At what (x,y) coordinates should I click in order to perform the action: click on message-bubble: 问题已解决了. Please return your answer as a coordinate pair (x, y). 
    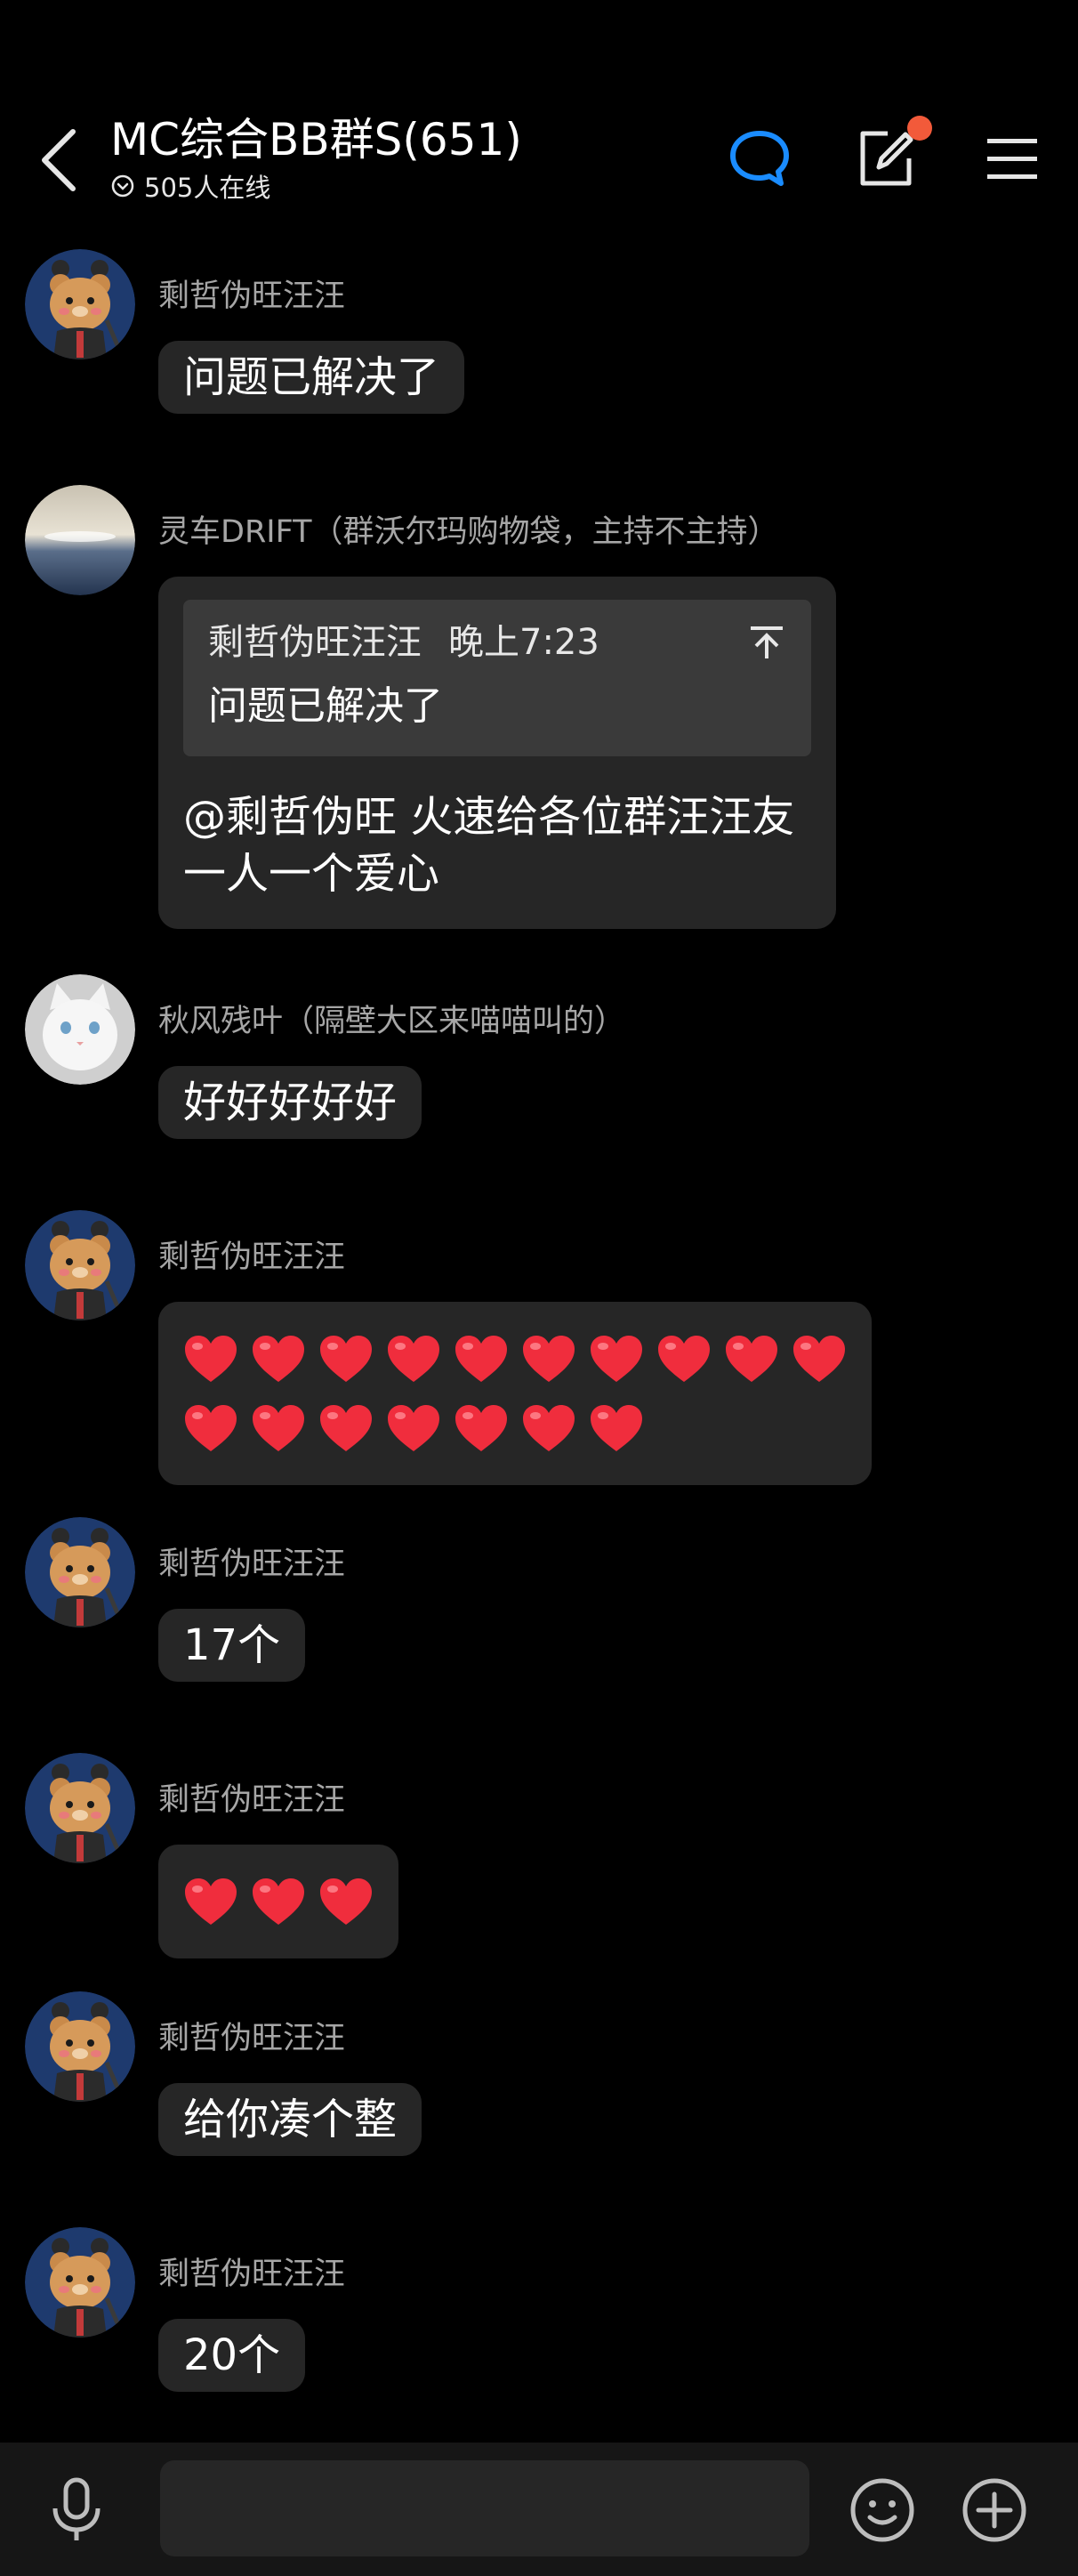
    Looking at the image, I should click on (312, 377).